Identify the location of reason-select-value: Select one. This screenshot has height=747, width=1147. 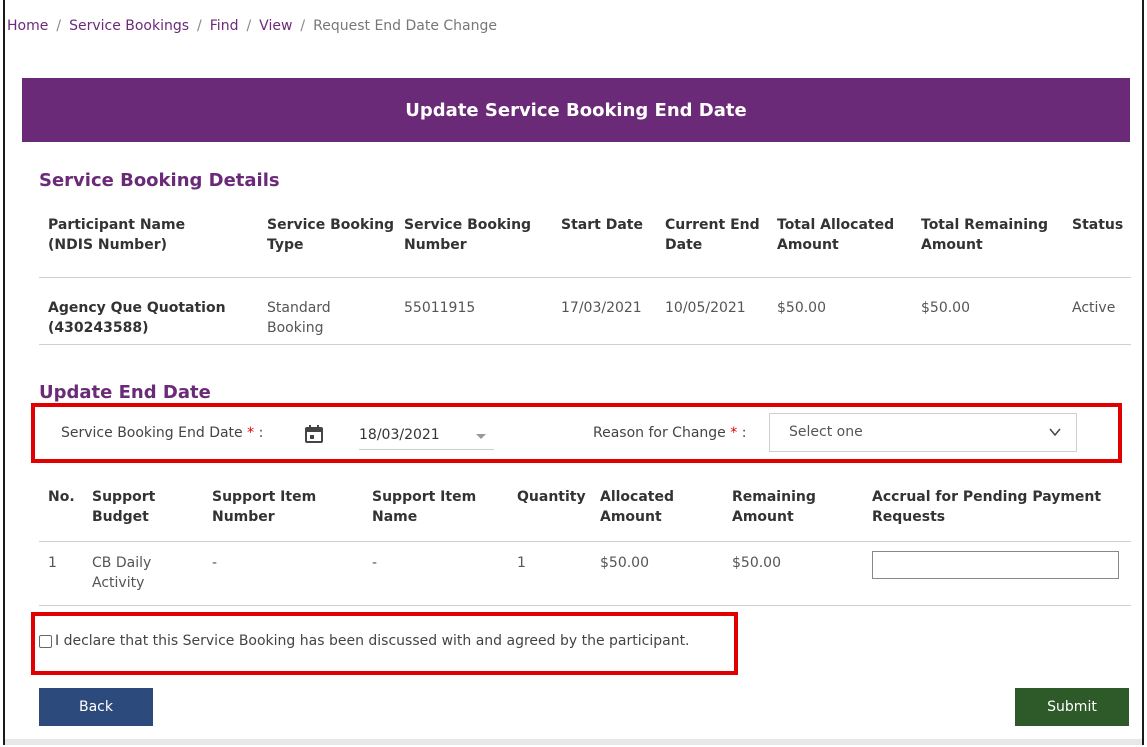
(826, 432).